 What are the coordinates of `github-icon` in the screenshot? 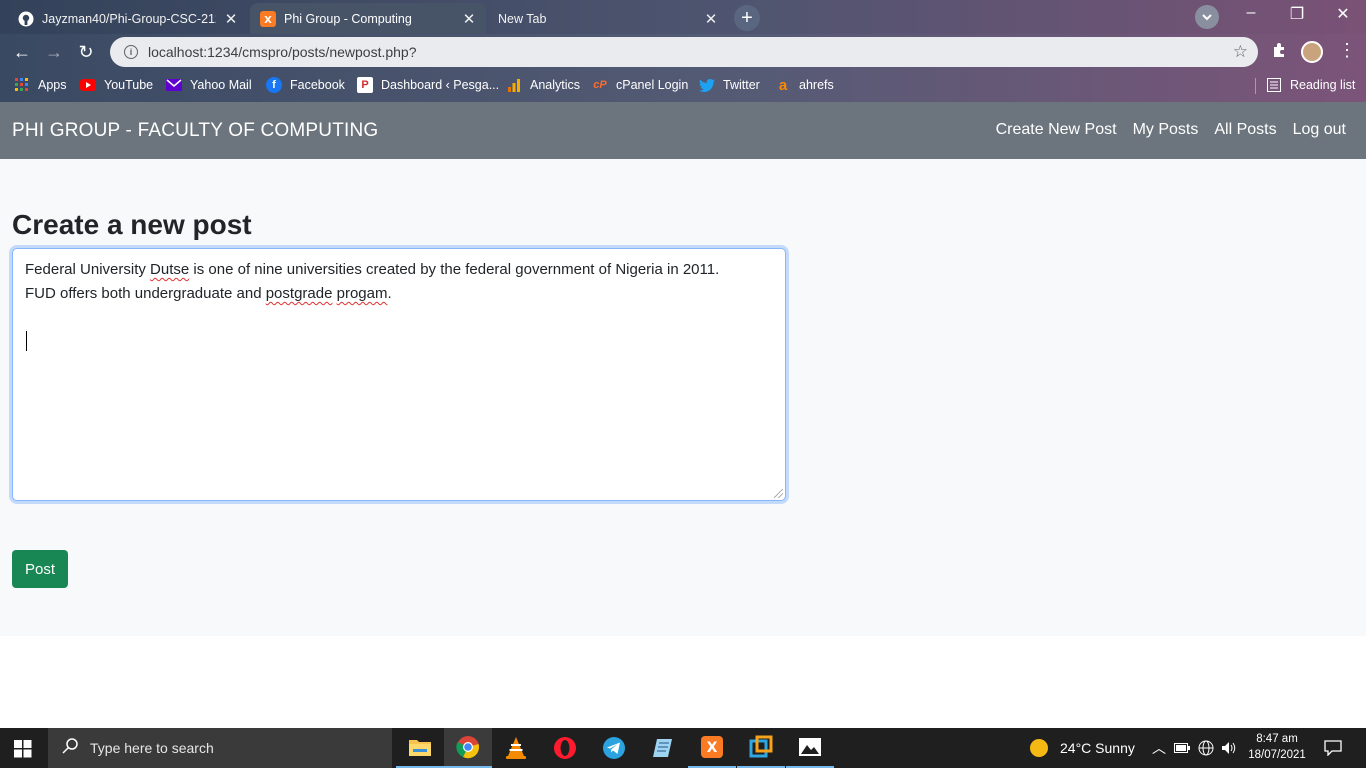 It's located at (26, 19).